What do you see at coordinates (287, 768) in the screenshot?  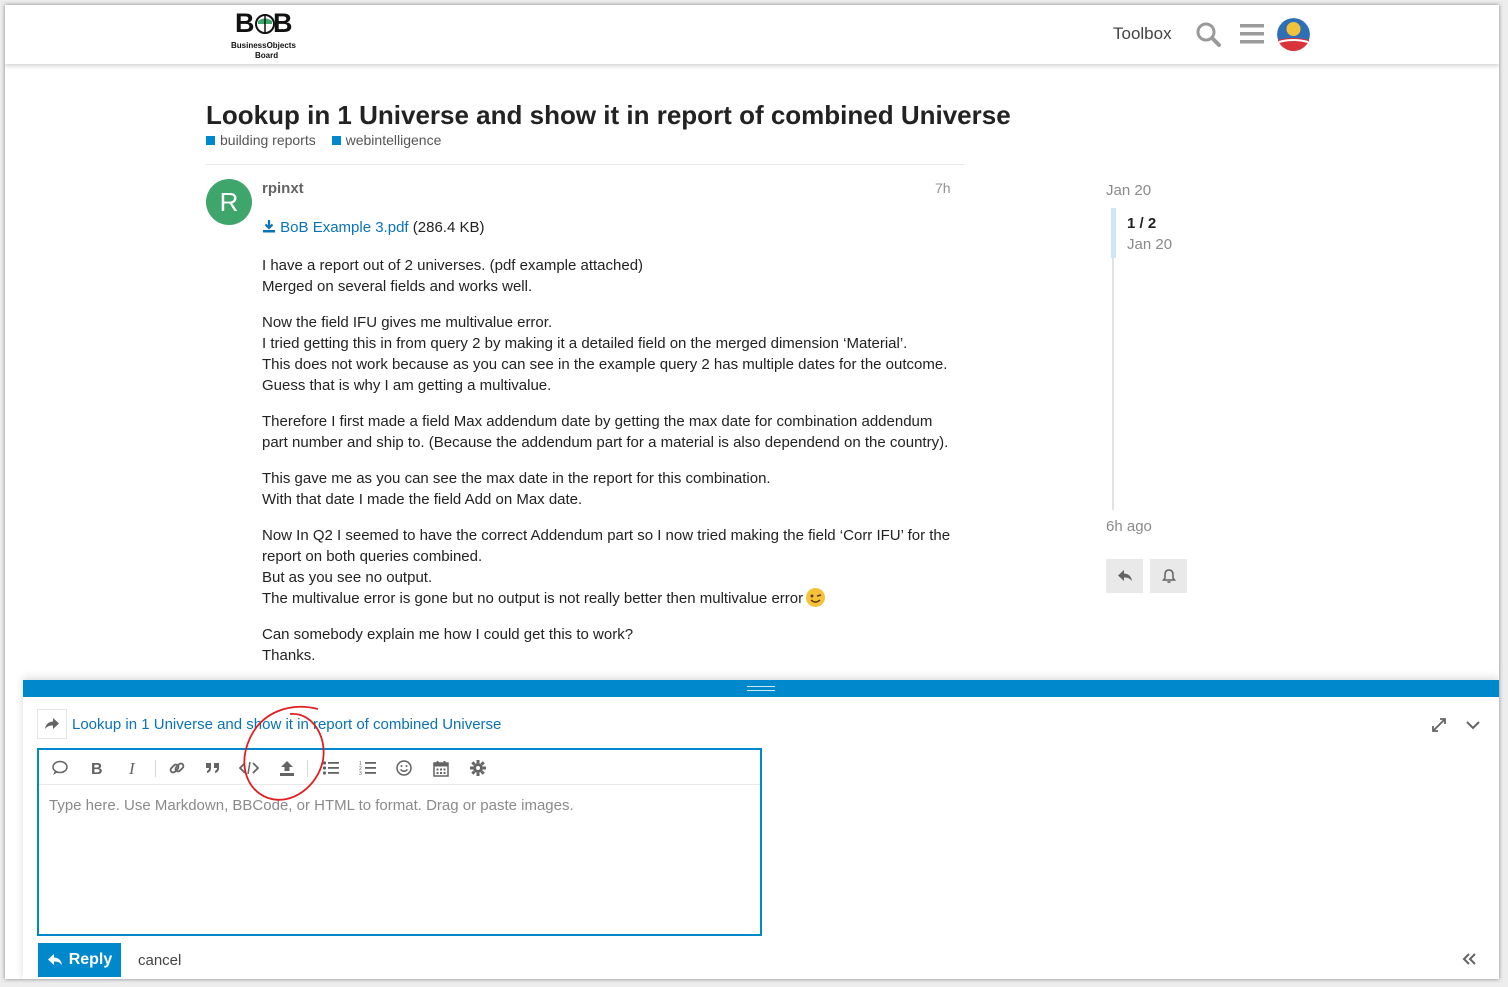 I see `upload-icon` at bounding box center [287, 768].